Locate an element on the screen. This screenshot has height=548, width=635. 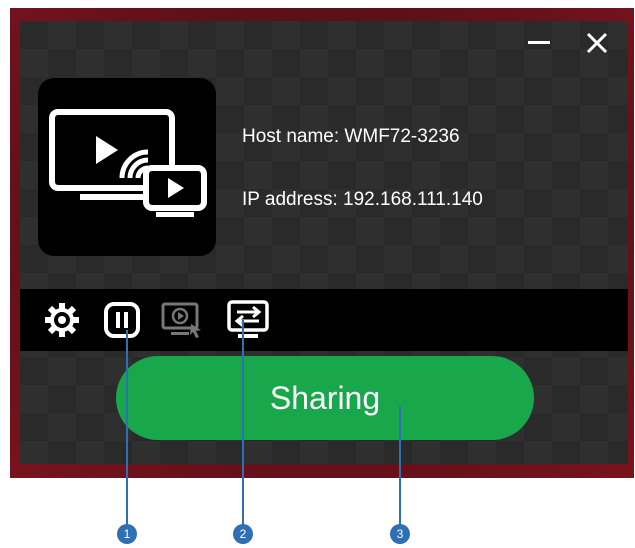
screen-mirror-icon is located at coordinates (181, 320).